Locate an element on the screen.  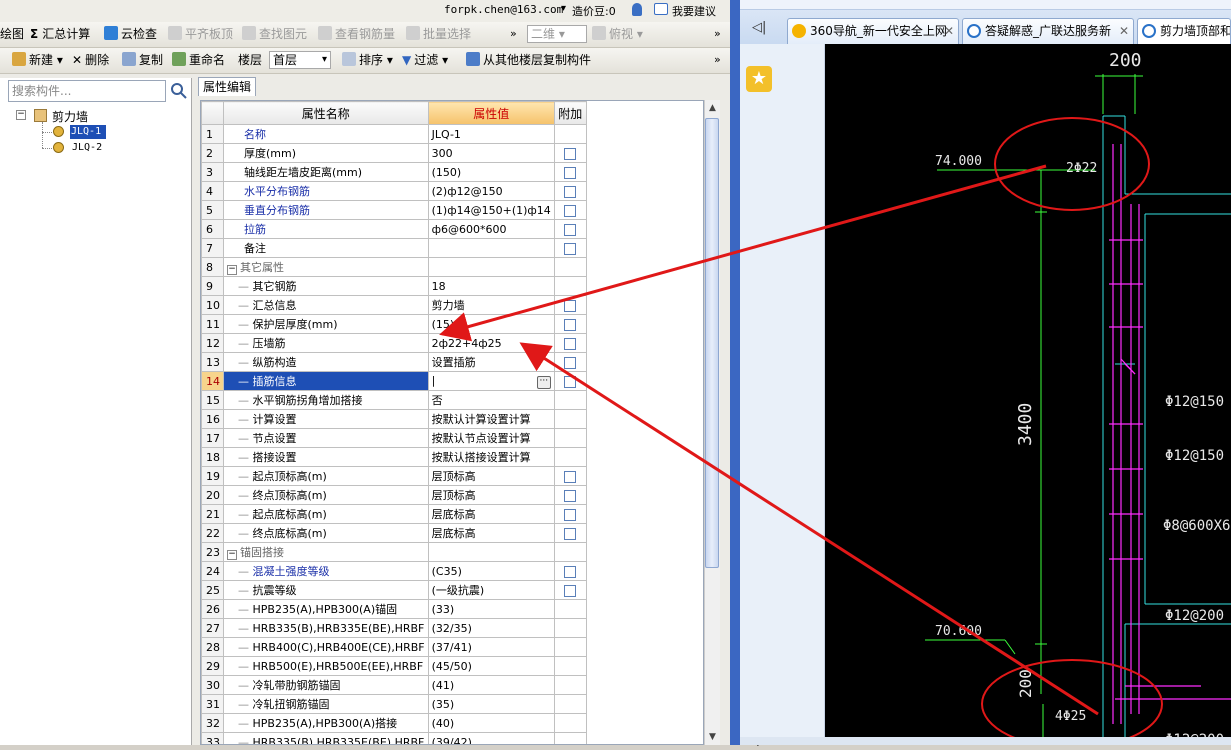
property-value: 设置插筋 is located at coordinates (491, 362).